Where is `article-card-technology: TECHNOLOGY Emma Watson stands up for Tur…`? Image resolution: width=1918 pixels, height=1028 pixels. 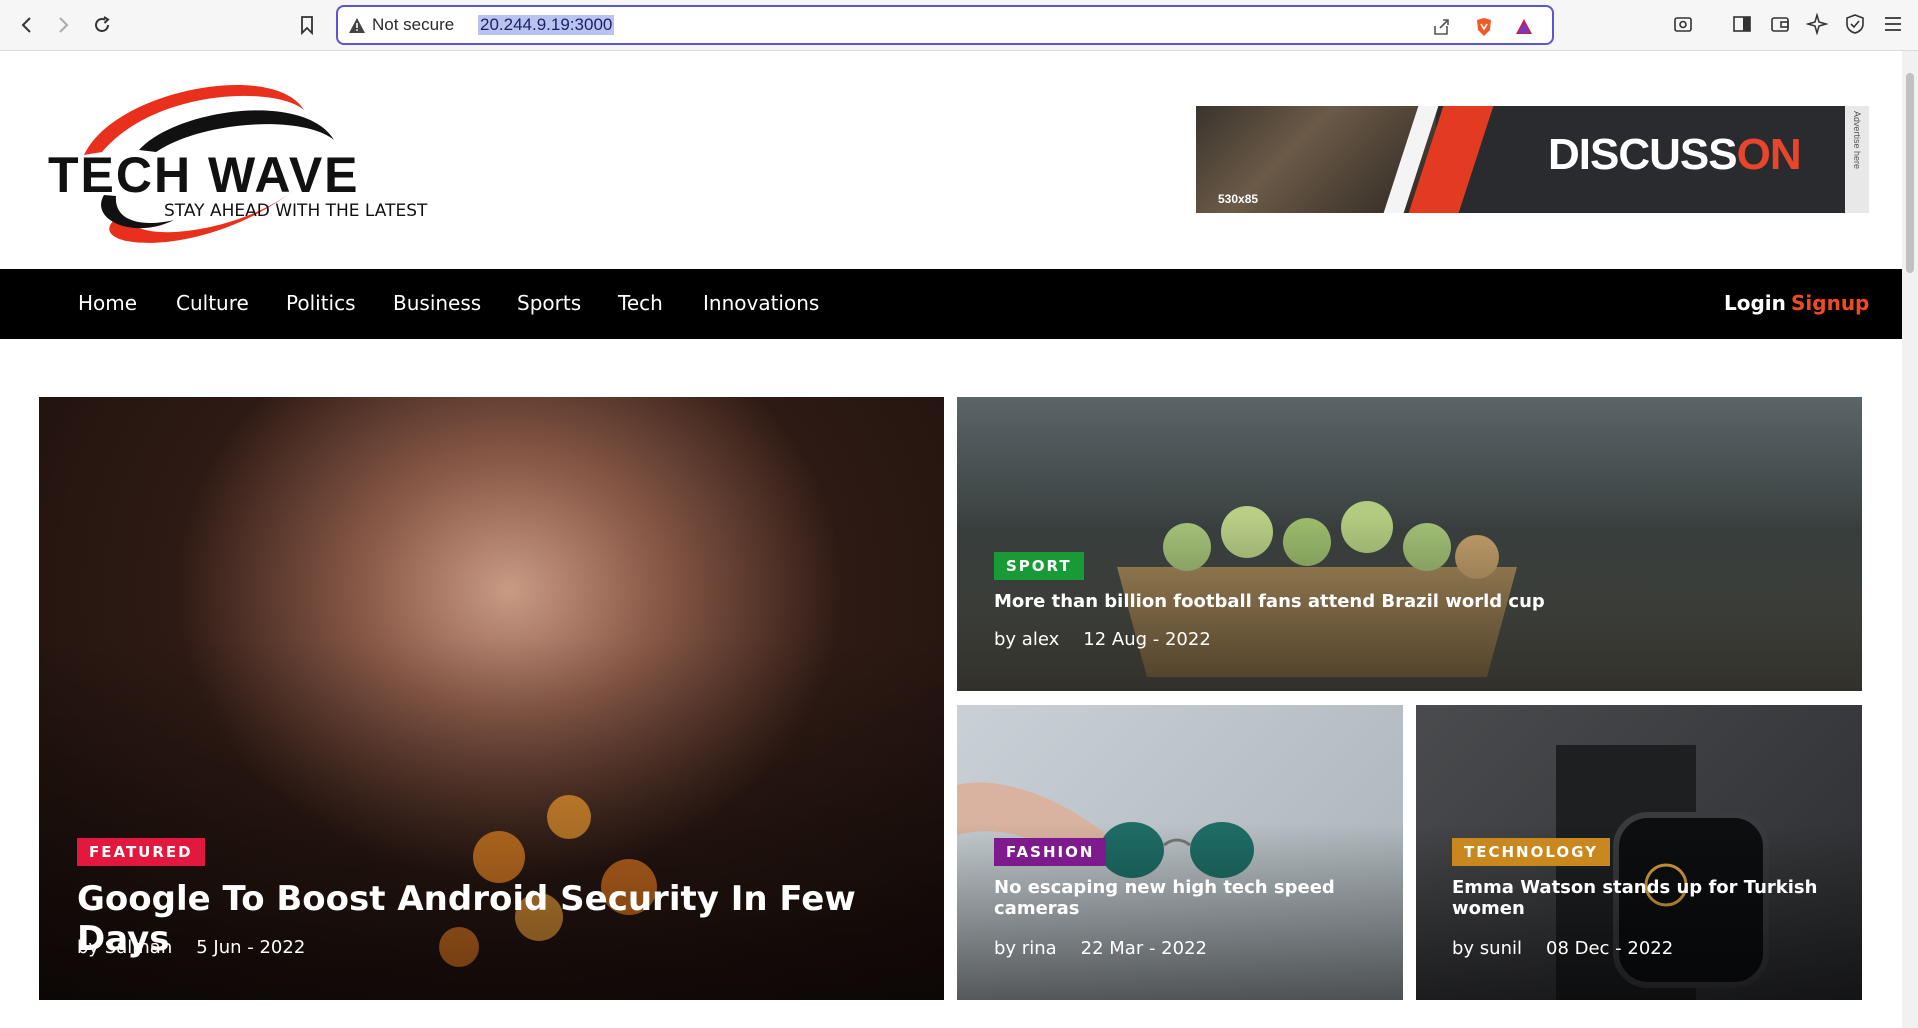
article-card-technology: TECHNOLOGY Emma Watson stands up for Tur… is located at coordinates (1639, 852).